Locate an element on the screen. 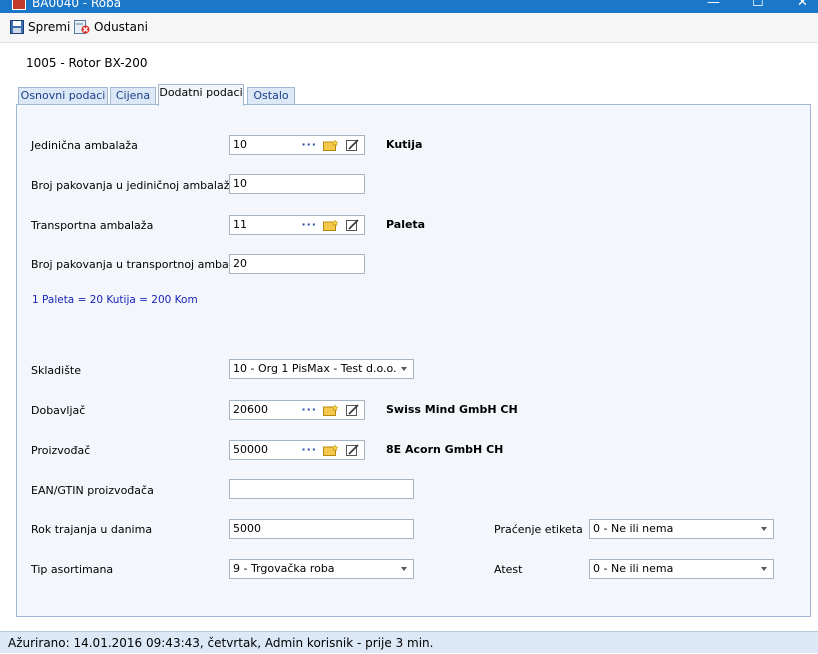 The height and width of the screenshot is (654, 818). unit-pack-name: Kutija is located at coordinates (404, 144).